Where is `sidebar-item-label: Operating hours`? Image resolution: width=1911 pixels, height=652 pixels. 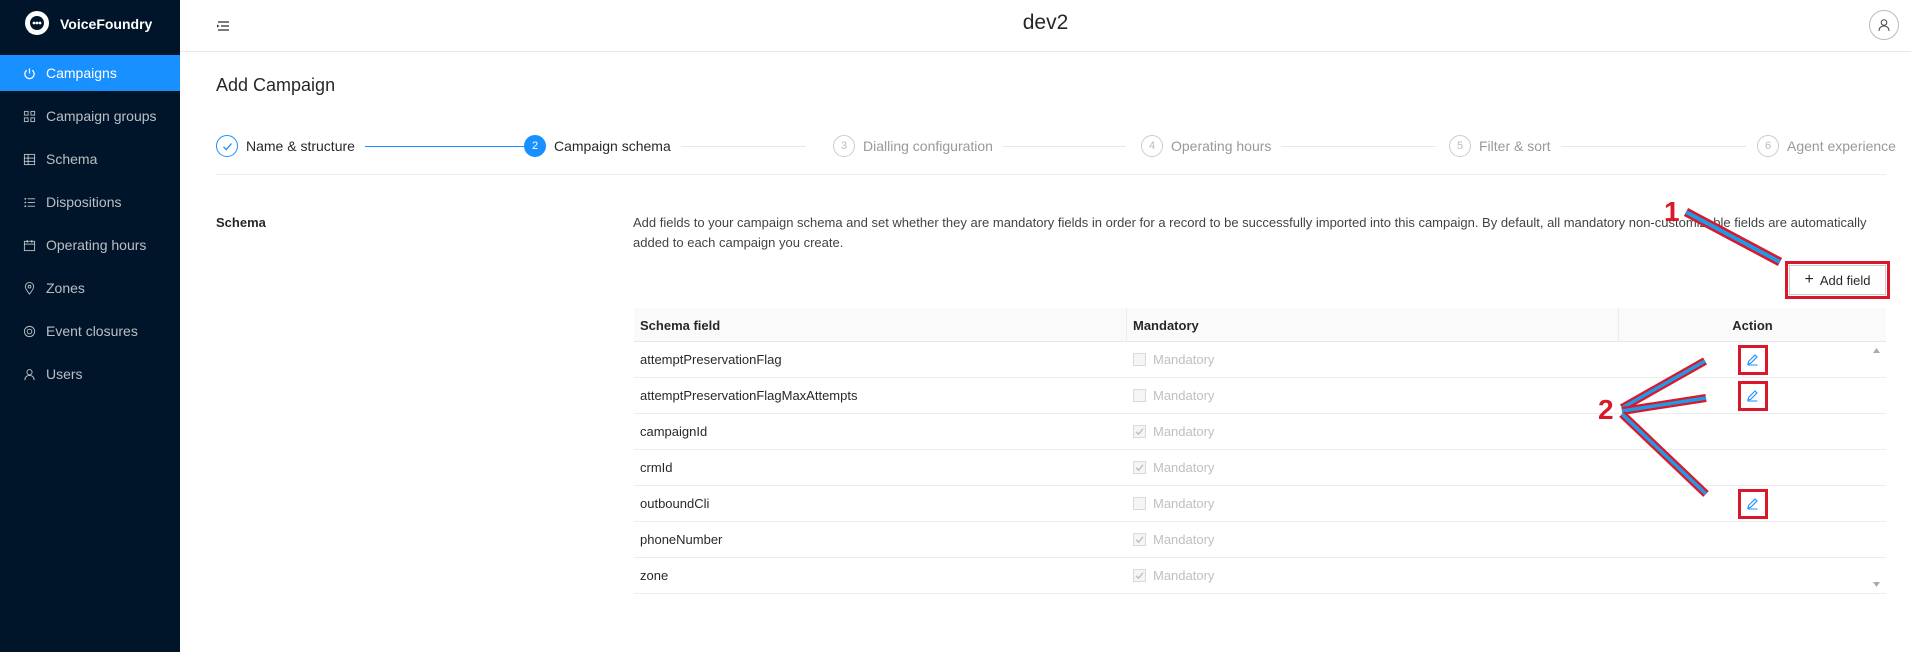
sidebar-item-label: Operating hours is located at coordinates (96, 245).